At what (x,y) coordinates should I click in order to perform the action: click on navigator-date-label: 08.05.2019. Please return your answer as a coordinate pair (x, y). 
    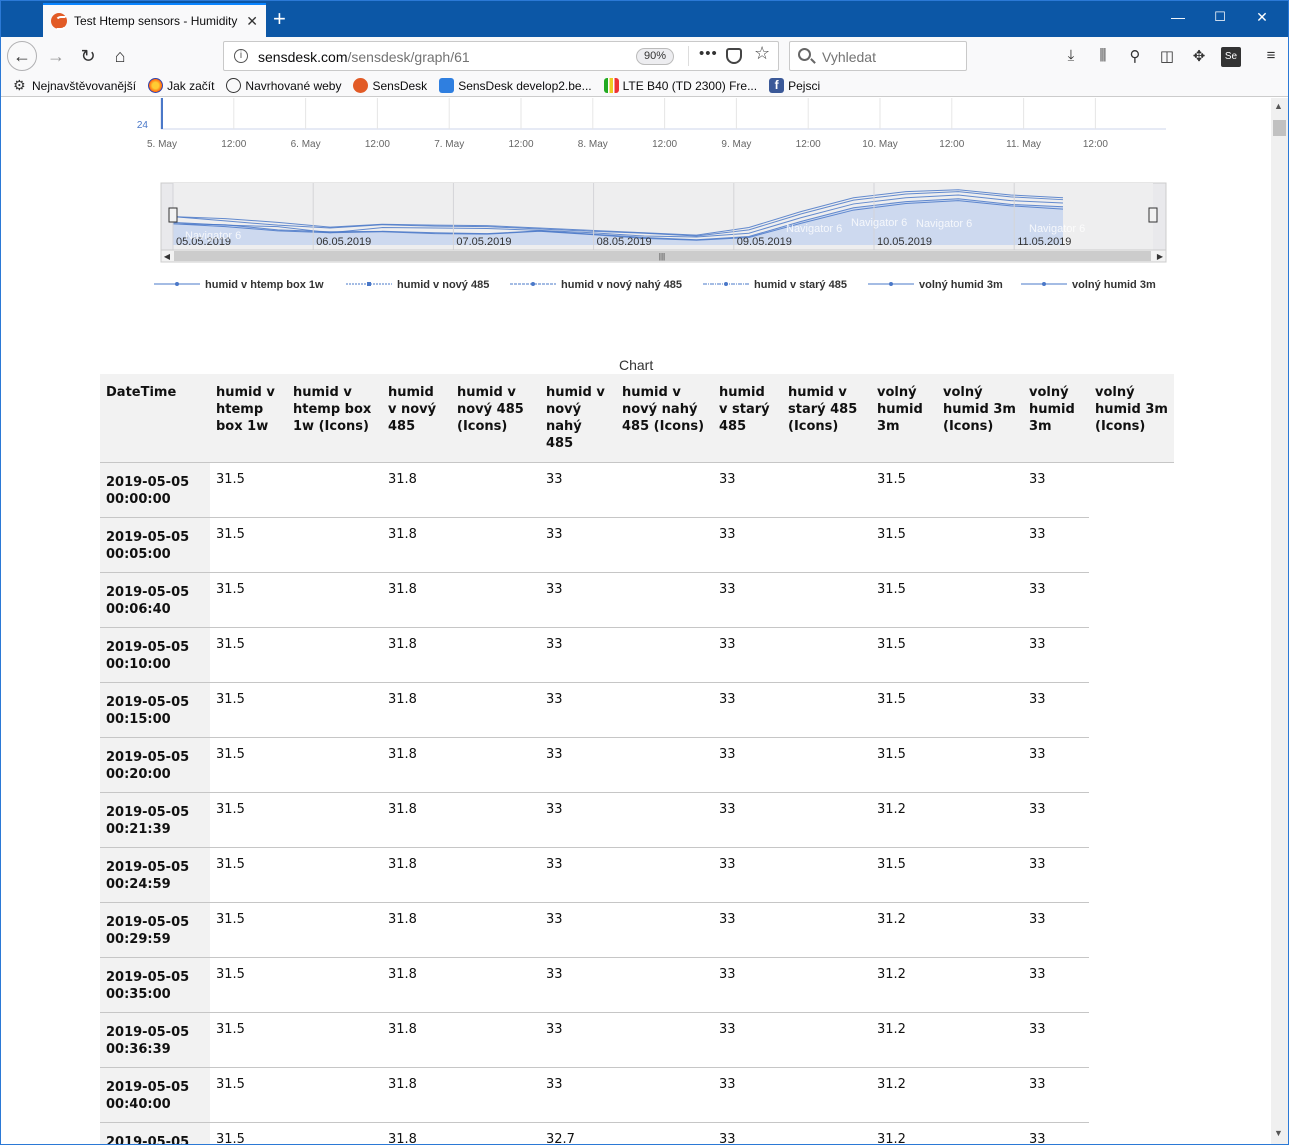
    Looking at the image, I should click on (624, 242).